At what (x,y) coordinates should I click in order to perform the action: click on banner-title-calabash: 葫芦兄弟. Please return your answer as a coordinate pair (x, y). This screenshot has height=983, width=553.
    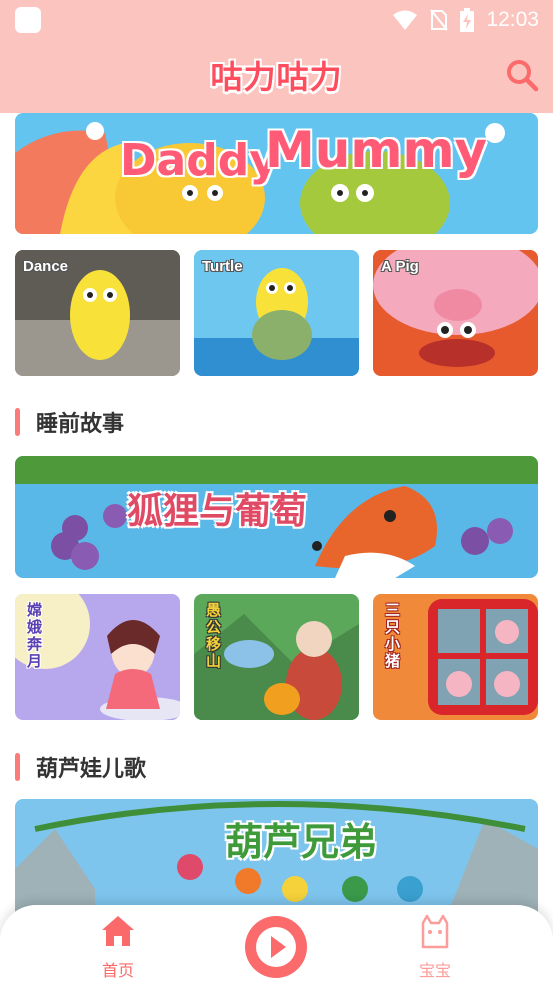
    Looking at the image, I should click on (301, 842).